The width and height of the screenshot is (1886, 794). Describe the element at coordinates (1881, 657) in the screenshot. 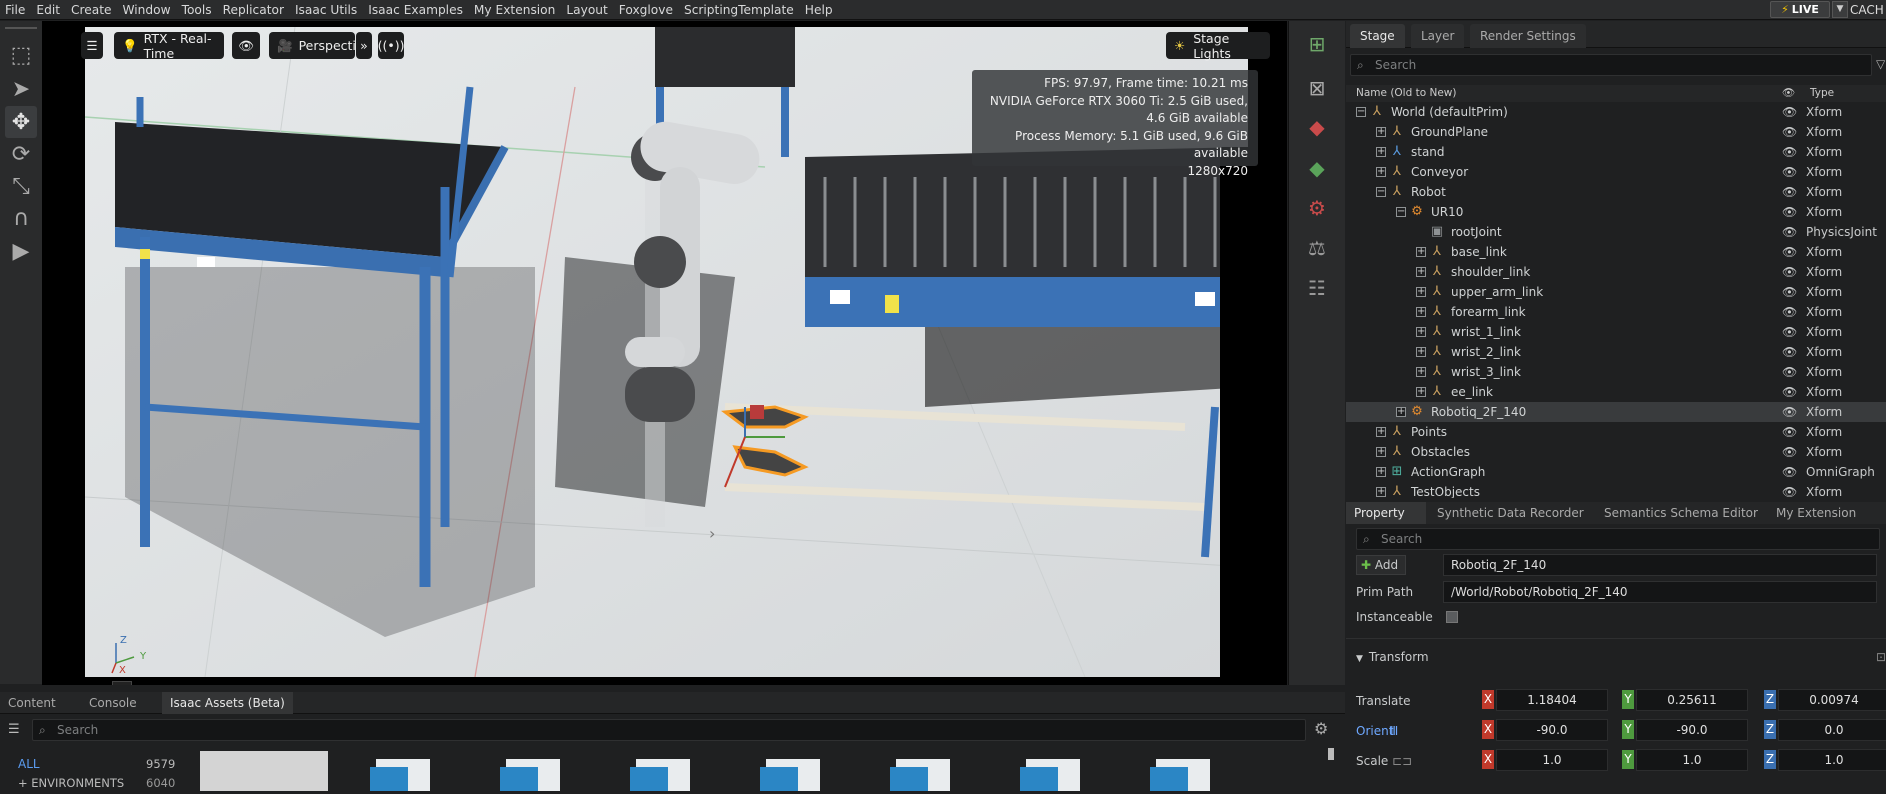

I see `transform-menu-icon: ⊡` at that location.